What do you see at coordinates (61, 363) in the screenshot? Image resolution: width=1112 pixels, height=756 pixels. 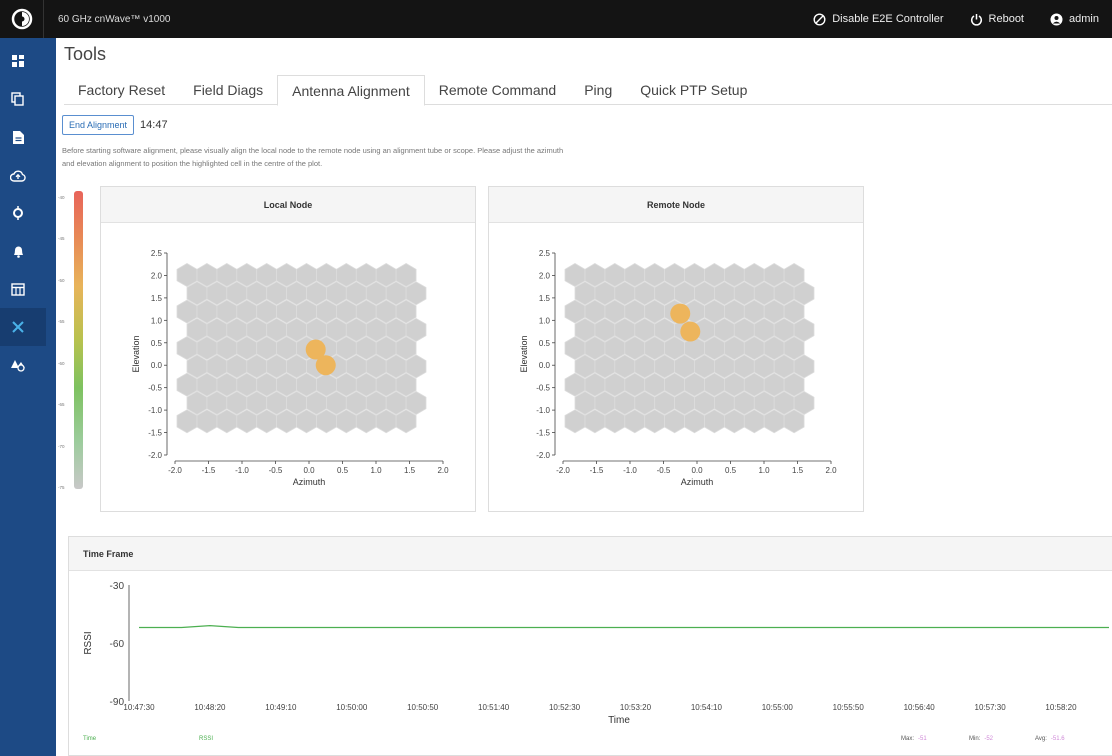 I see `color-scale-label: -60` at bounding box center [61, 363].